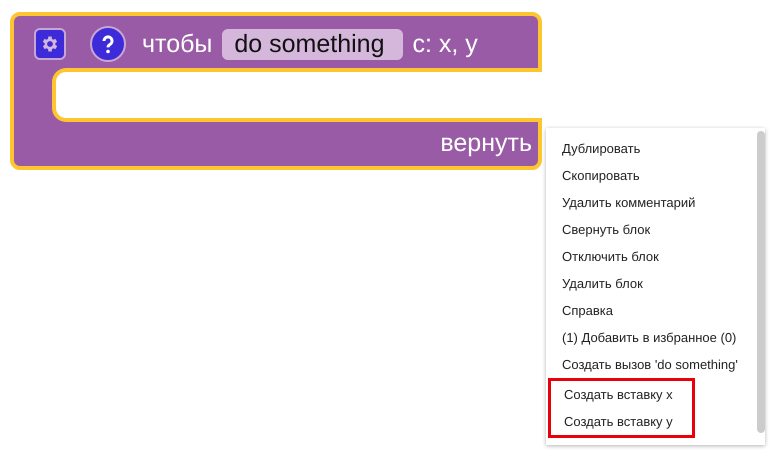 This screenshot has height=451, width=783. What do you see at coordinates (761, 282) in the screenshot?
I see `scrollbar` at bounding box center [761, 282].